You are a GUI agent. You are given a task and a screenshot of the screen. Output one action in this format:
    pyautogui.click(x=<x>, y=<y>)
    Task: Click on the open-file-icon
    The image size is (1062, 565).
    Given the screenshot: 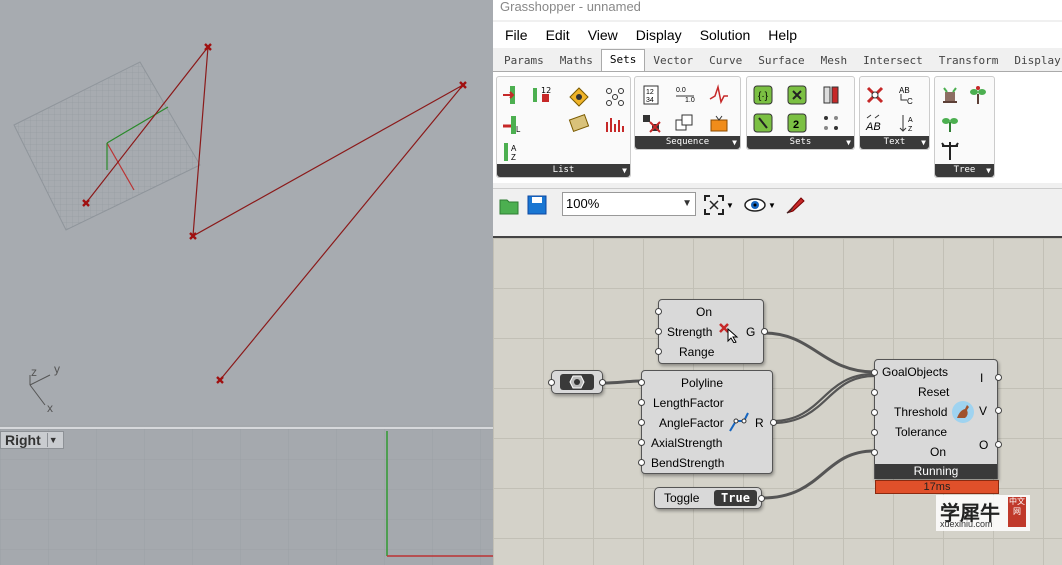 What is the action you would take?
    pyautogui.click(x=509, y=205)
    